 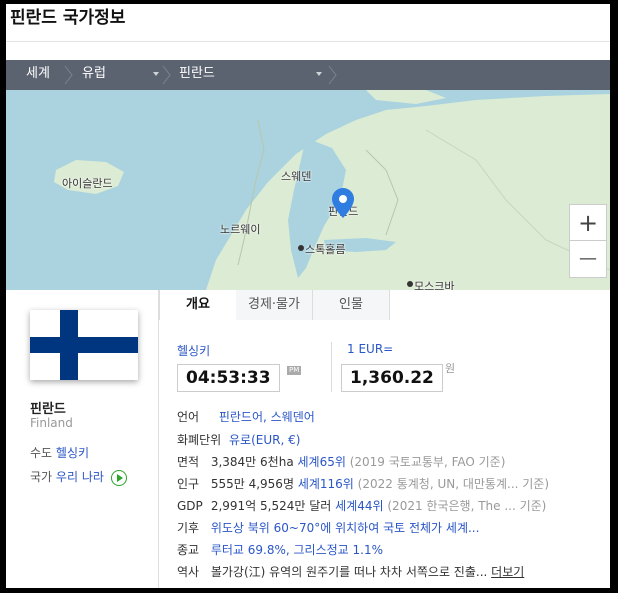 What do you see at coordinates (264, 440) in the screenshot?
I see `fact-value: 유로(EUR, €)` at bounding box center [264, 440].